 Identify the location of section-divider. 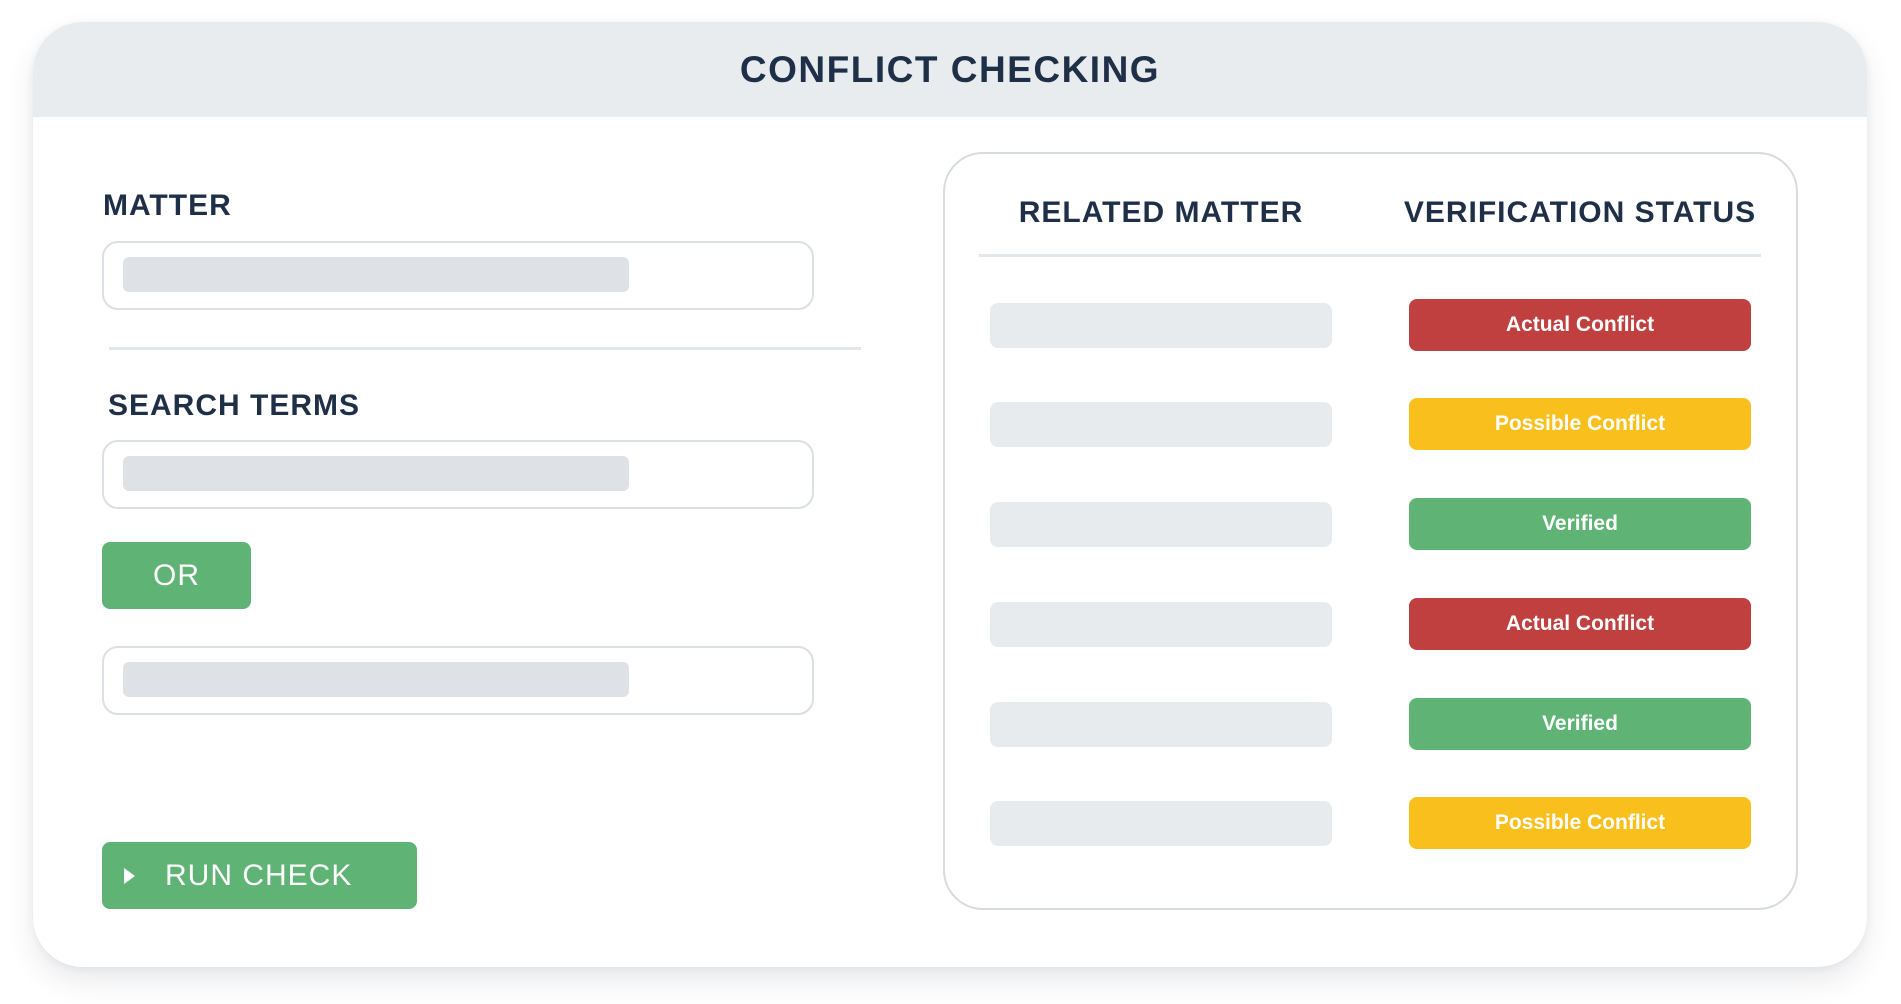
(485, 348).